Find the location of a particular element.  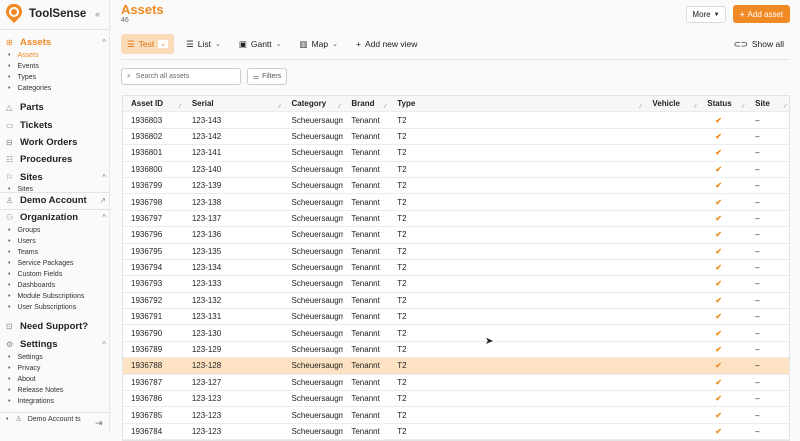

sidebar-subitem-events: Events is located at coordinates (23, 66).